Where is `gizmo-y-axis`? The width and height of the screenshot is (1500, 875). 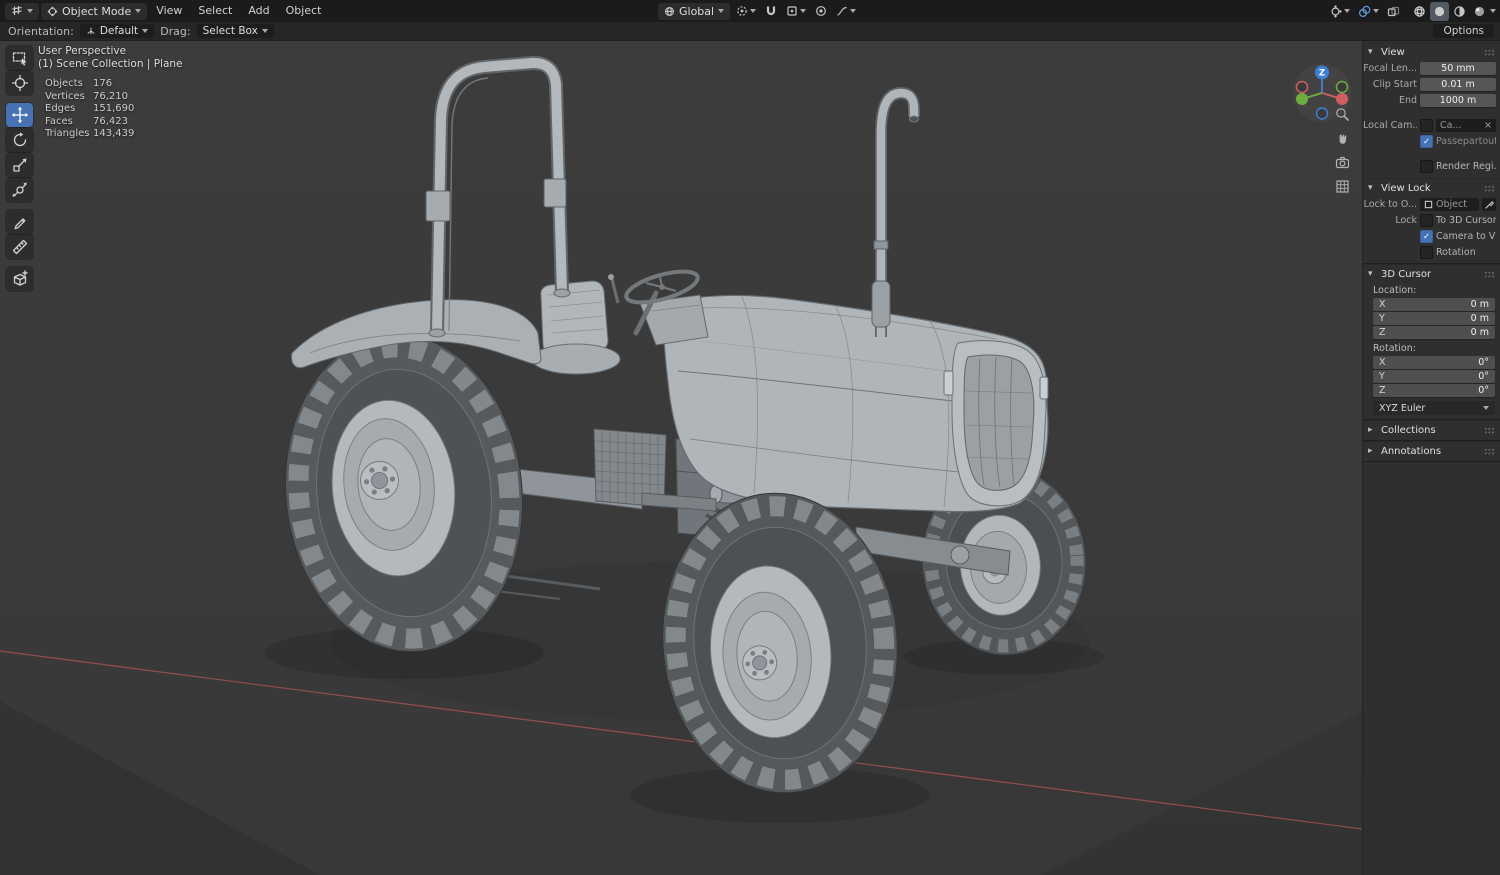 gizmo-y-axis is located at coordinates (1302, 99).